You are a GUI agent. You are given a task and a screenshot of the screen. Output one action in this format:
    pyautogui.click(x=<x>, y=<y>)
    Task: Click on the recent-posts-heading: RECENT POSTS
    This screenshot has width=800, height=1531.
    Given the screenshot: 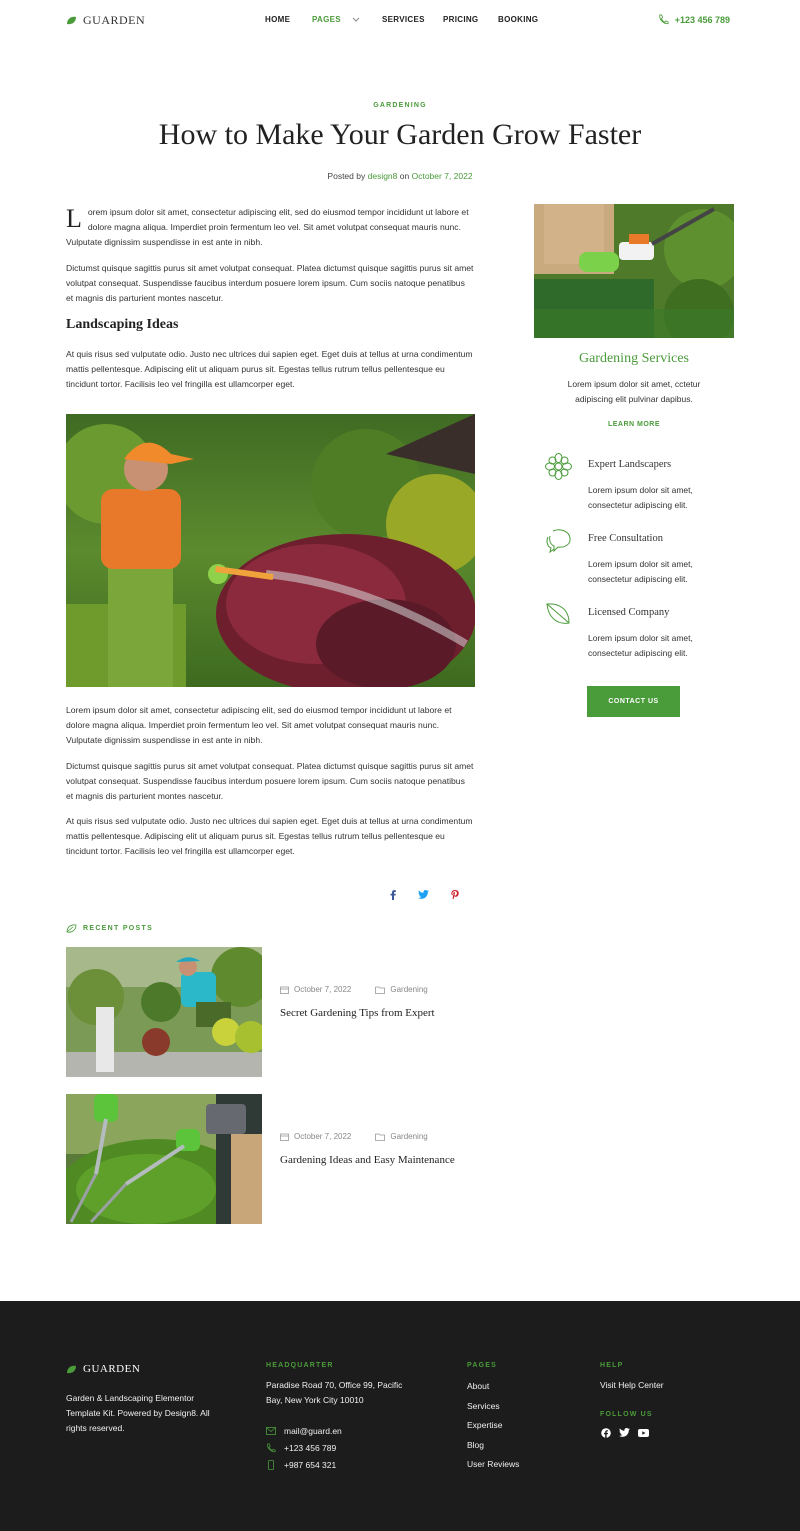 What is the action you would take?
    pyautogui.click(x=109, y=928)
    